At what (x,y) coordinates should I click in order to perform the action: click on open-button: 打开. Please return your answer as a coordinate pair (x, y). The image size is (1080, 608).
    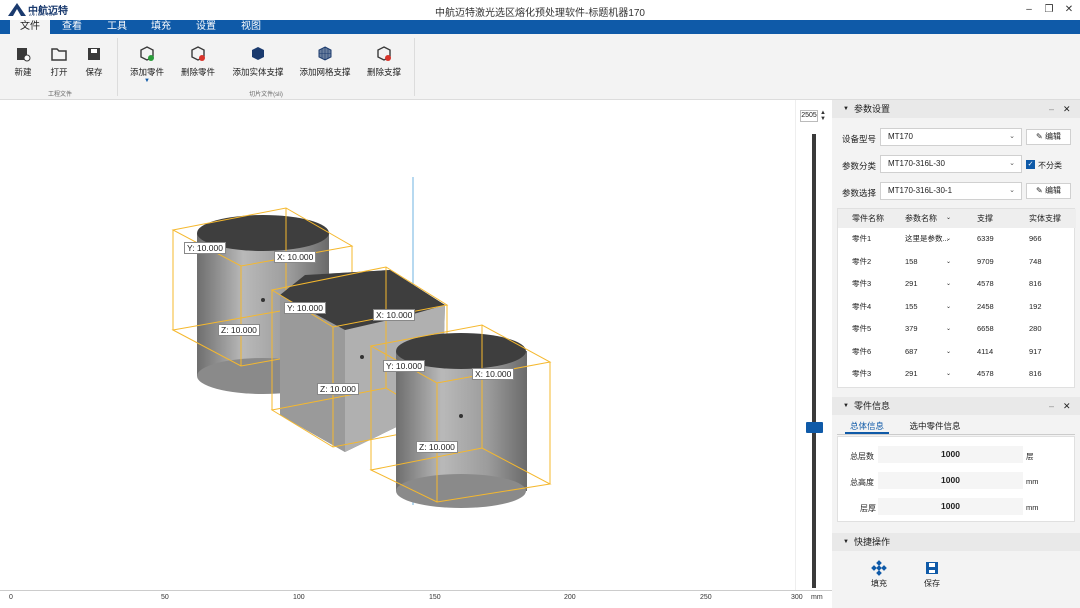
    Looking at the image, I should click on (59, 62).